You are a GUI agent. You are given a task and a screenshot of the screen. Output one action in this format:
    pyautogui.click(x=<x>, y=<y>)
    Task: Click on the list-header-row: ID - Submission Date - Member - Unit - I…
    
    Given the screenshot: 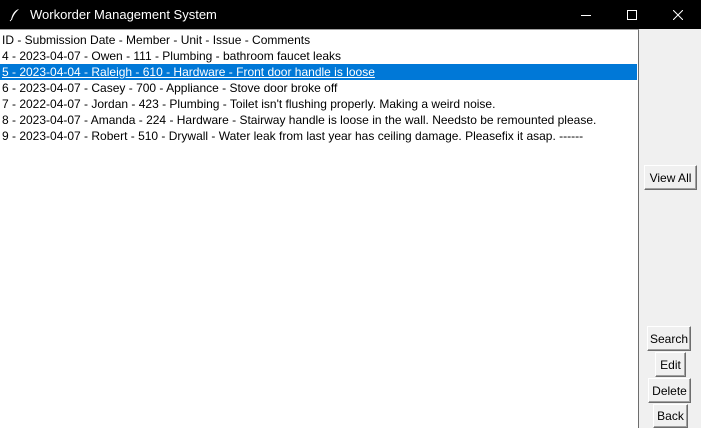 What is the action you would take?
    pyautogui.click(x=318, y=40)
    